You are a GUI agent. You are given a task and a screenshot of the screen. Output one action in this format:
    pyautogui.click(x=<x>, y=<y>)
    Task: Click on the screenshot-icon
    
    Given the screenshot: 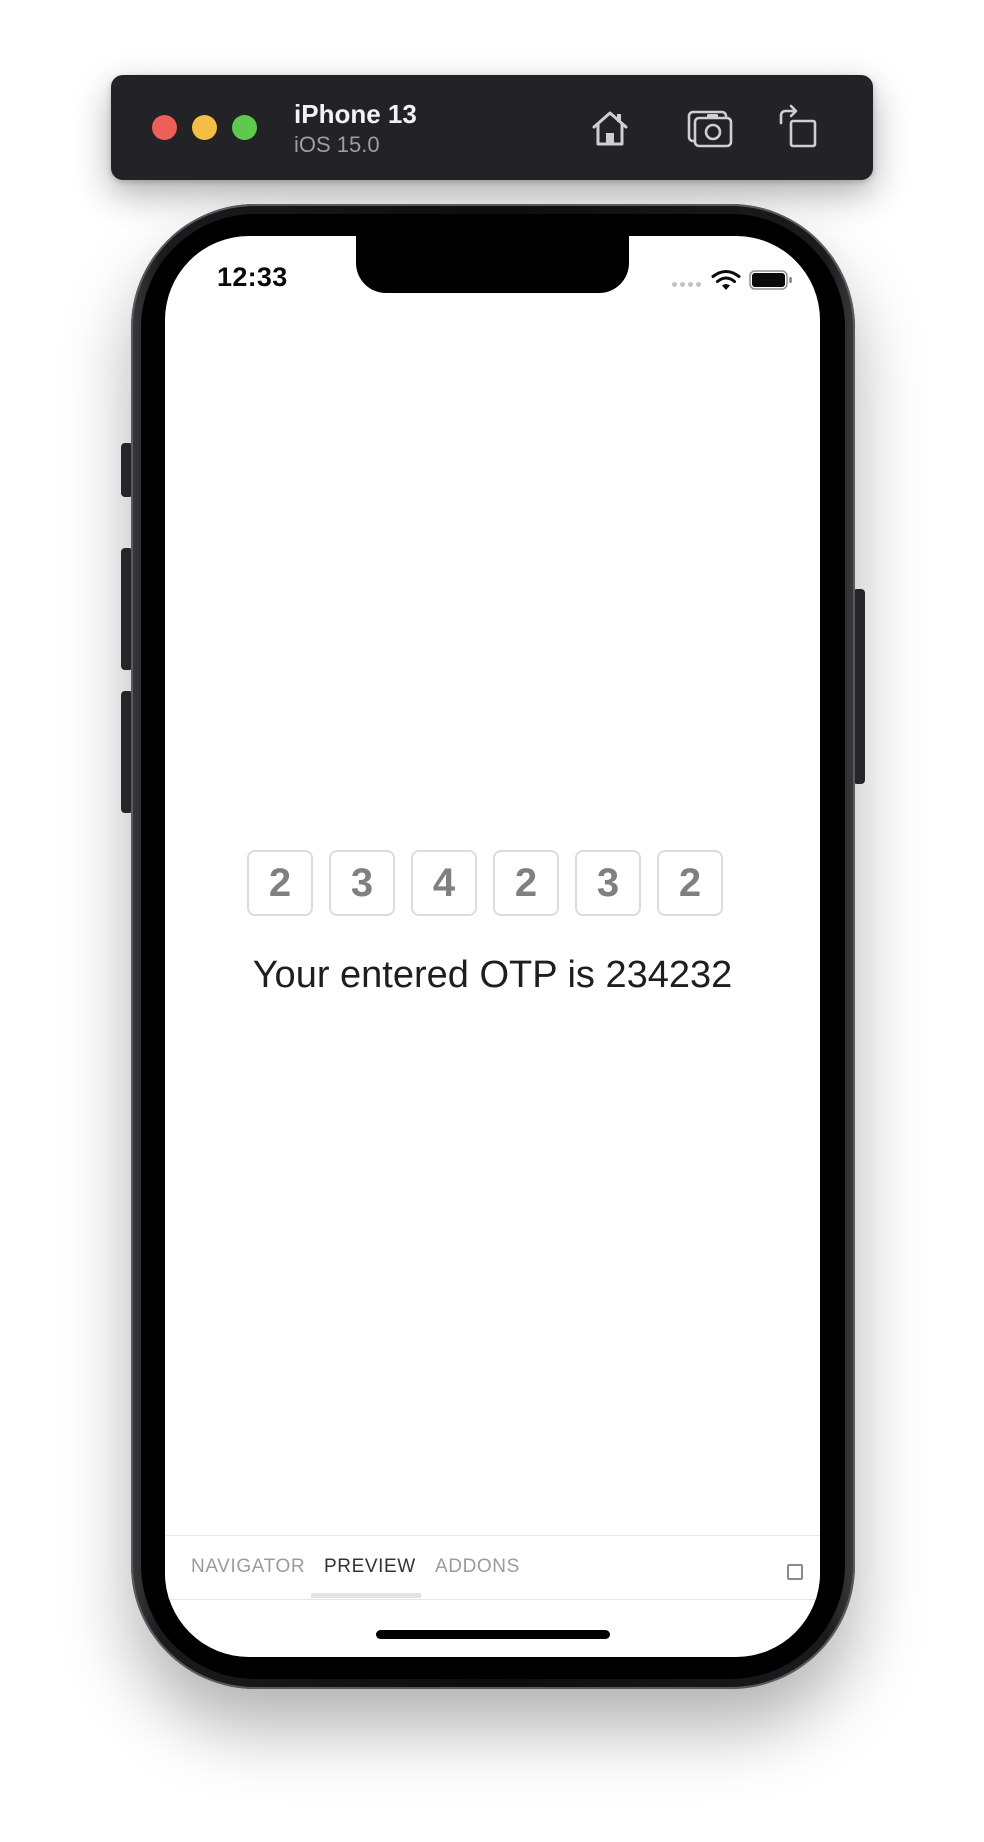 What is the action you would take?
    pyautogui.click(x=710, y=129)
    